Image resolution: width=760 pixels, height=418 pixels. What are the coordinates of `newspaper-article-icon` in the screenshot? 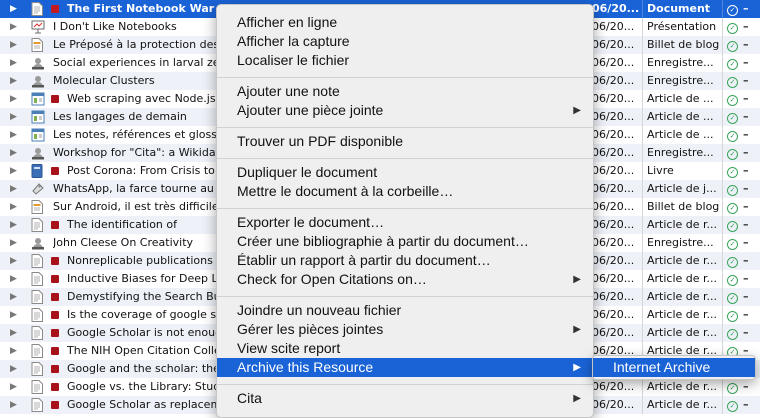 It's located at (38, 189).